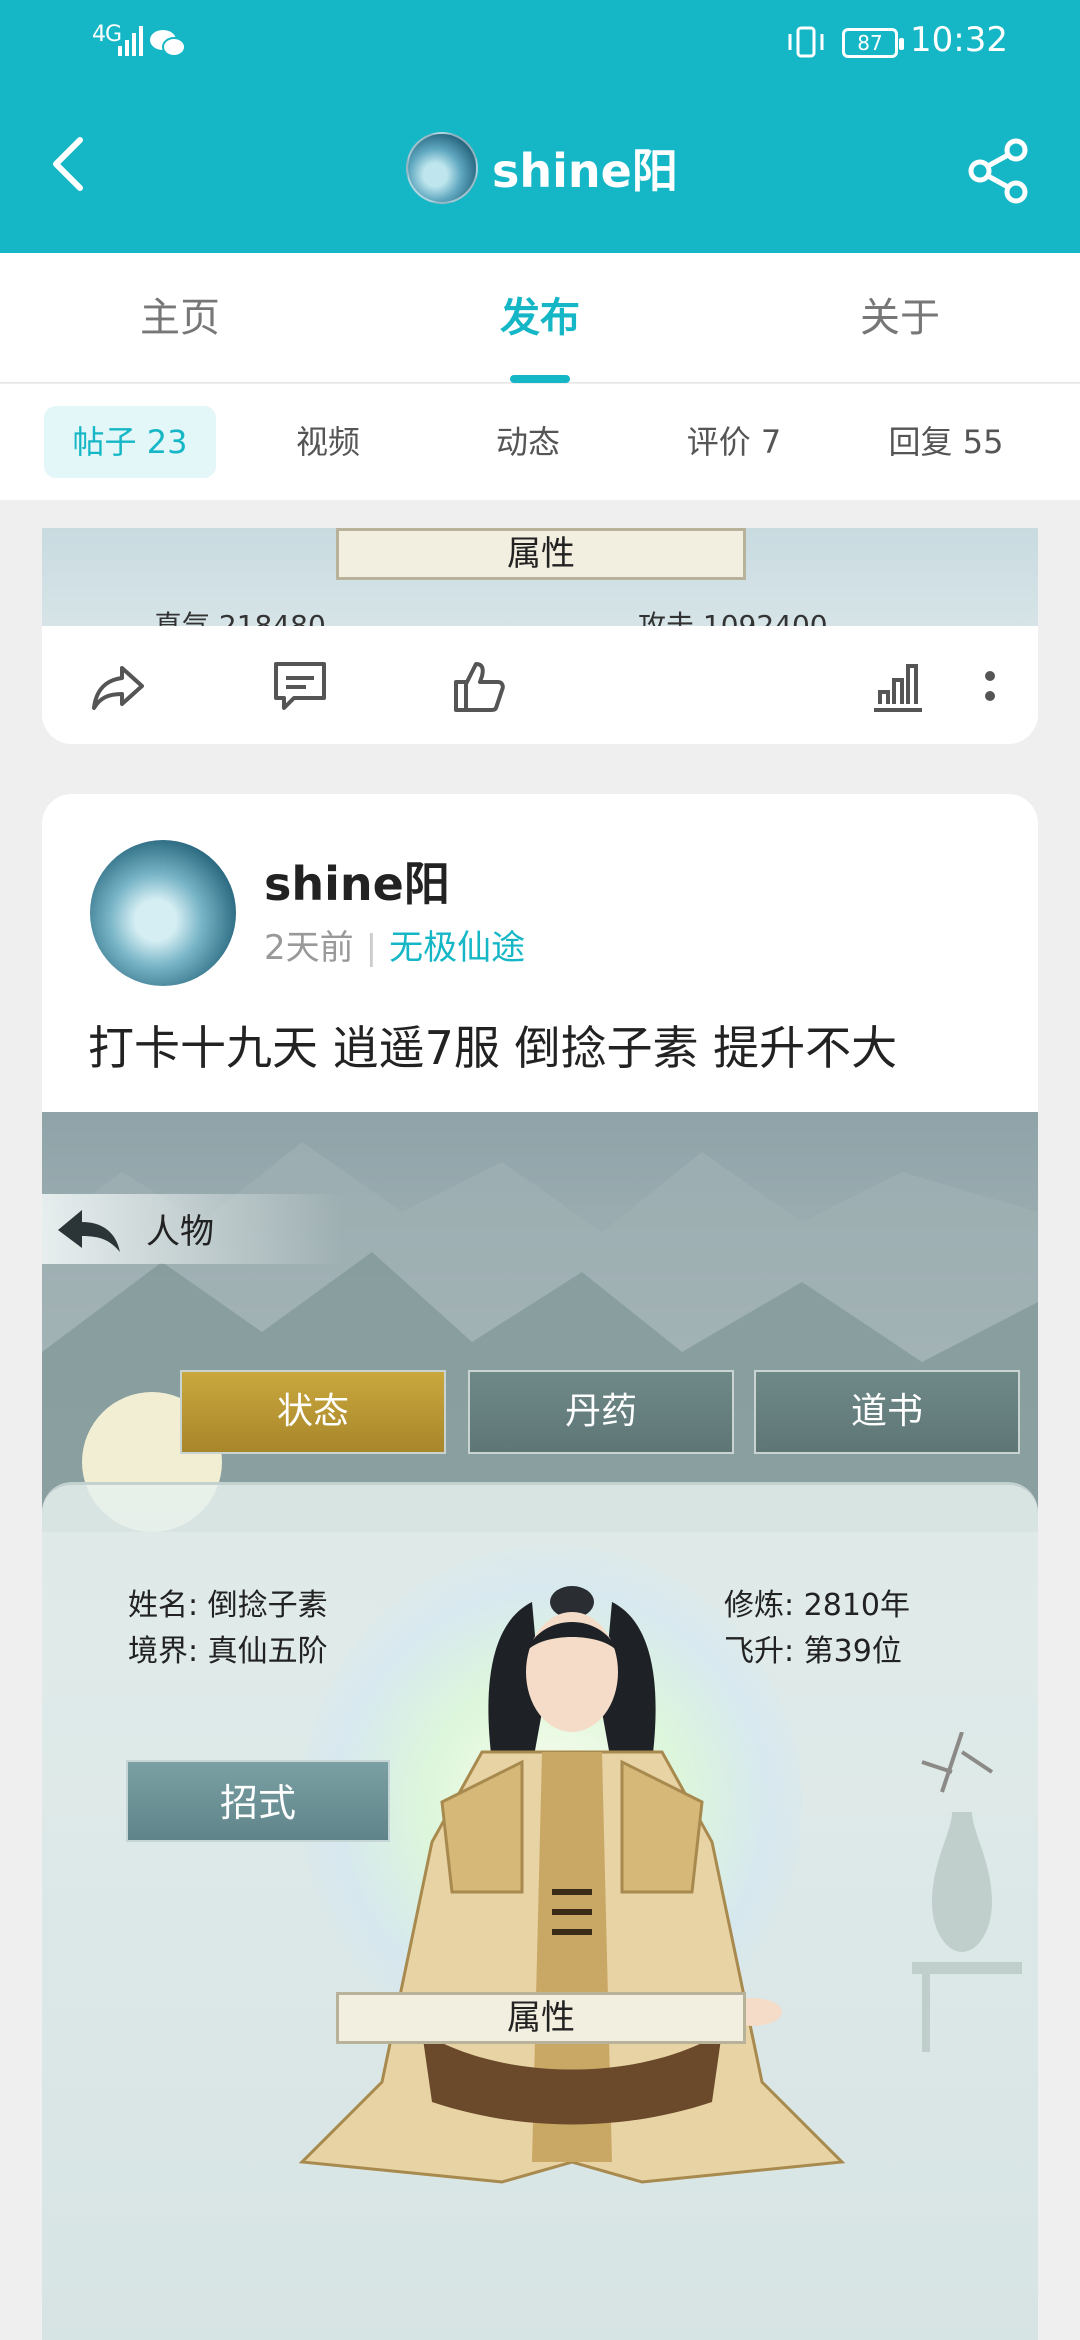 Image resolution: width=1080 pixels, height=2340 pixels. What do you see at coordinates (478, 686) in the screenshot?
I see `like-icon` at bounding box center [478, 686].